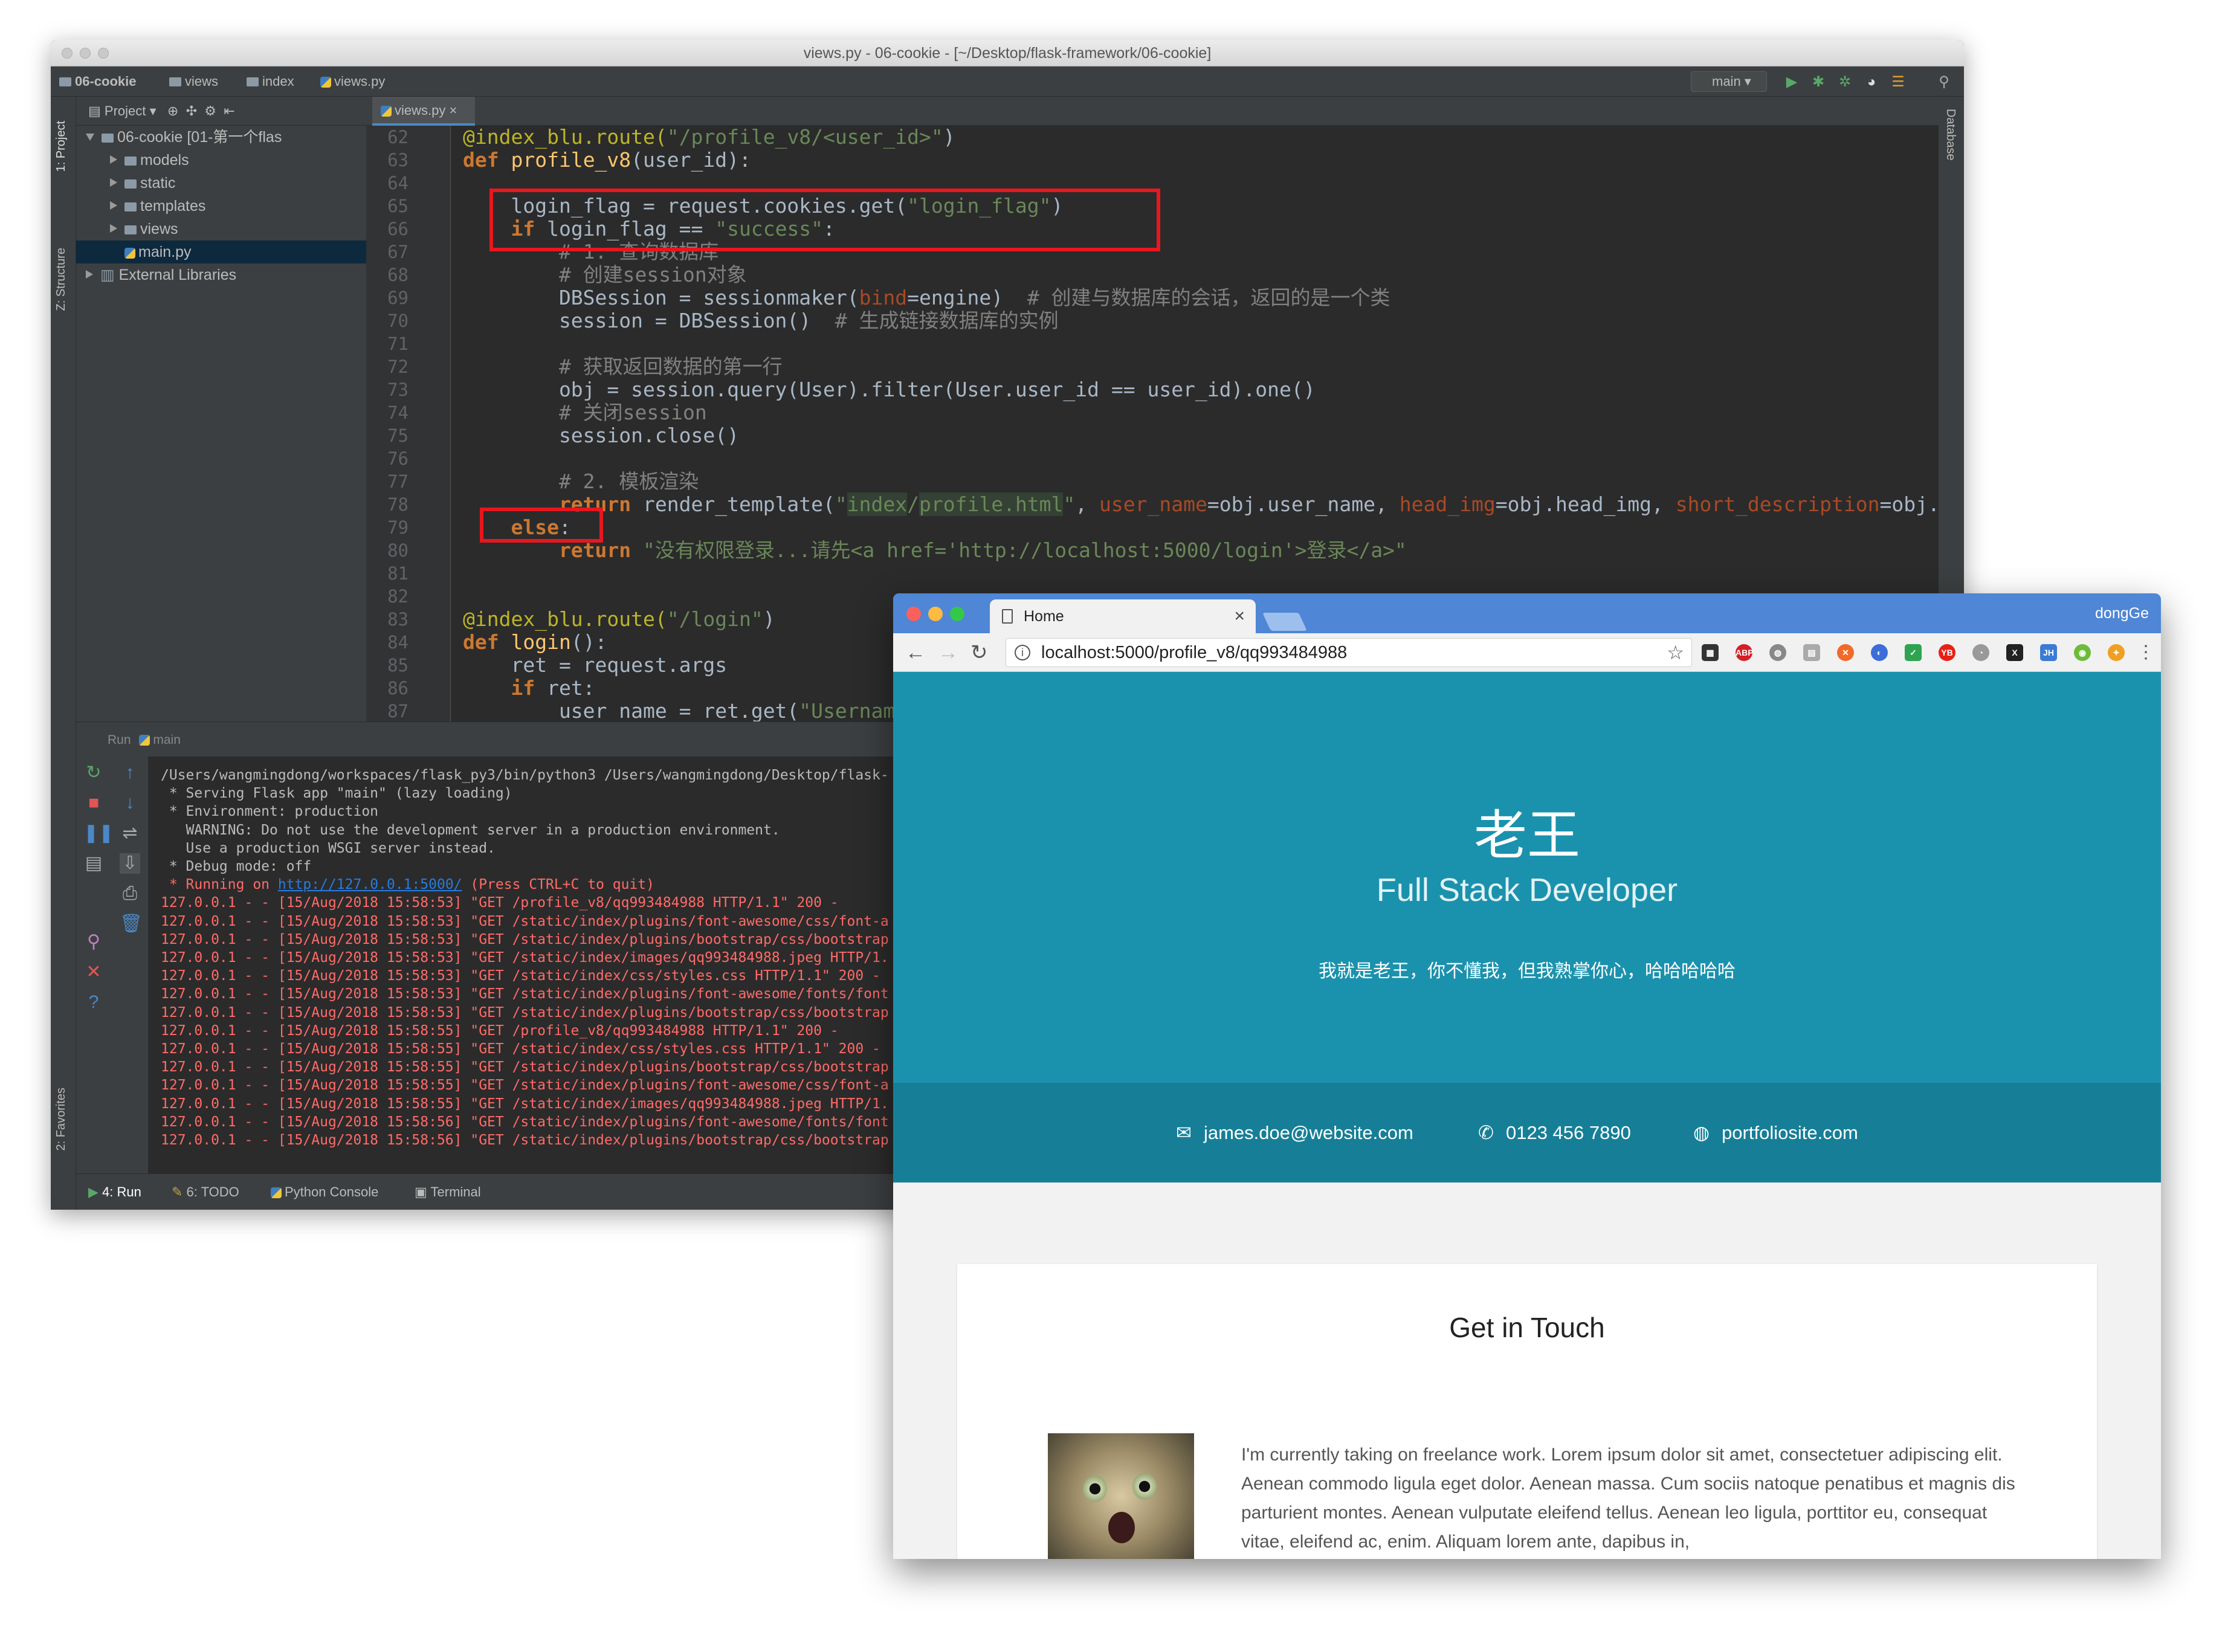  Describe the element at coordinates (61, 146) in the screenshot. I see `project-tool-tab: 1: Project` at that location.